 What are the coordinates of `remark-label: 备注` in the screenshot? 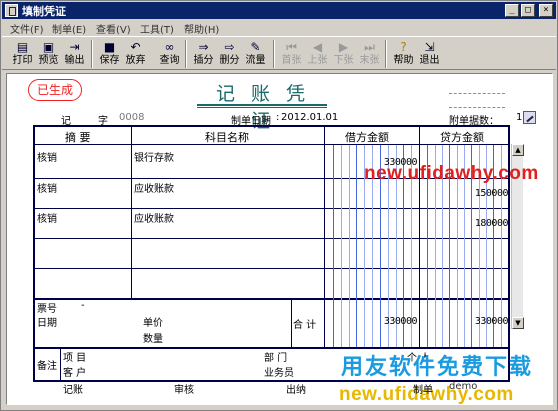 It's located at (47, 366).